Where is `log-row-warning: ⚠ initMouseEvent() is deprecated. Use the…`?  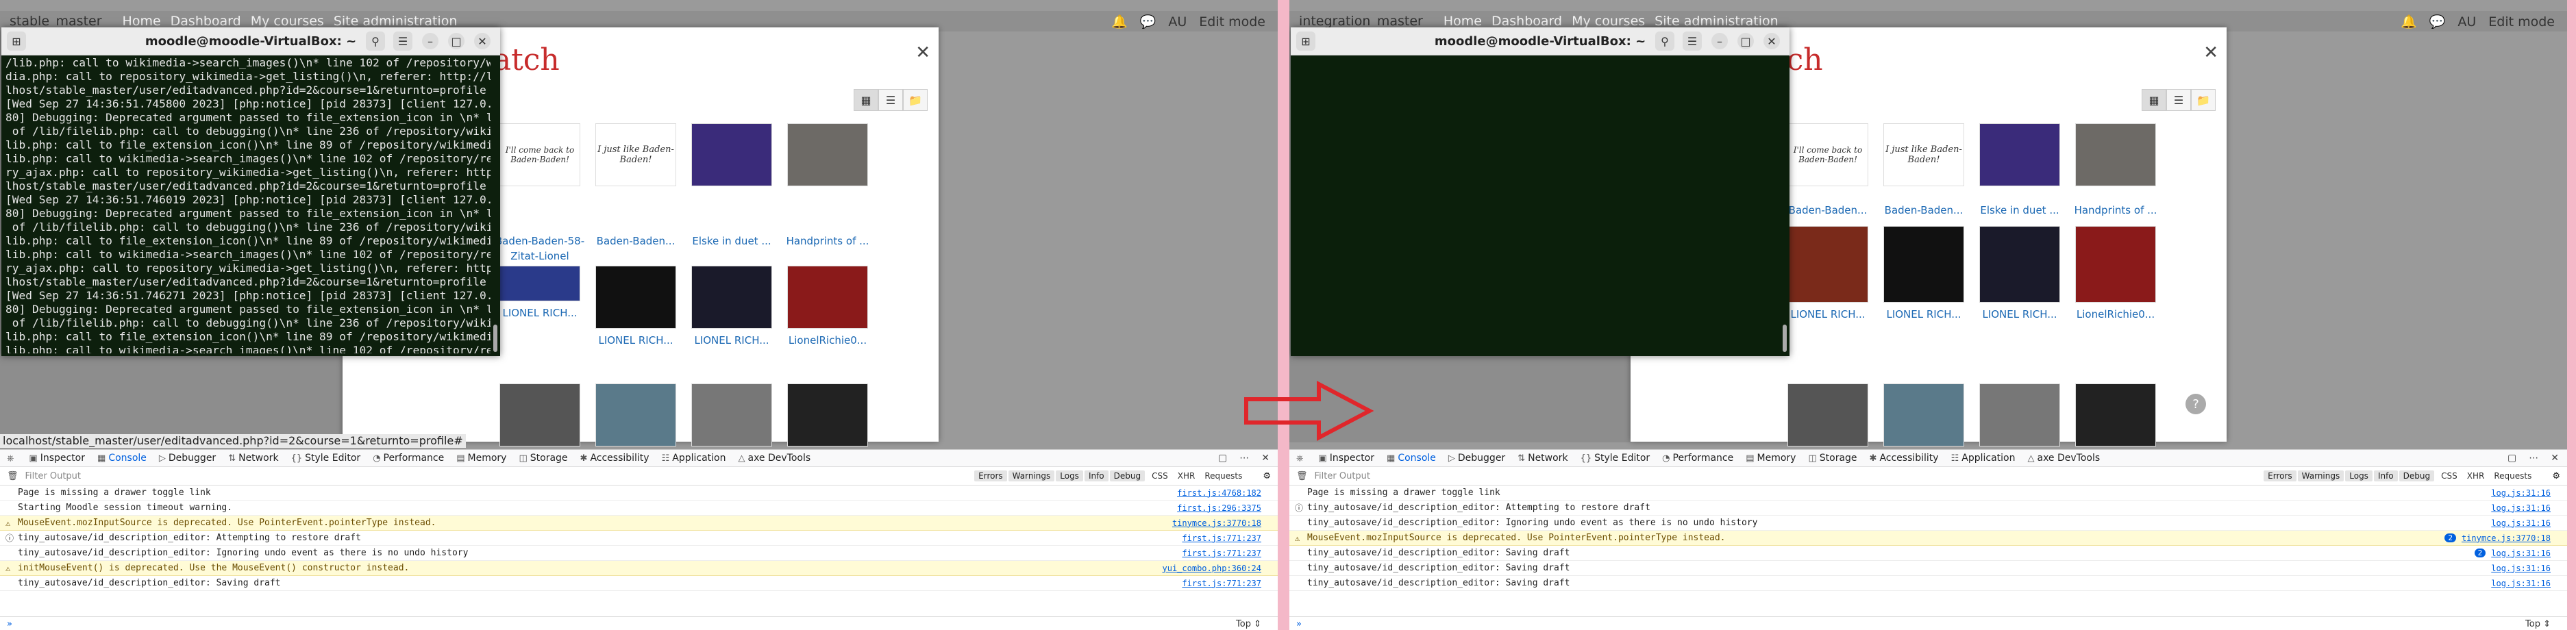
log-row-warning: ⚠ initMouseEvent() is deprecated. Use the… is located at coordinates (639, 568).